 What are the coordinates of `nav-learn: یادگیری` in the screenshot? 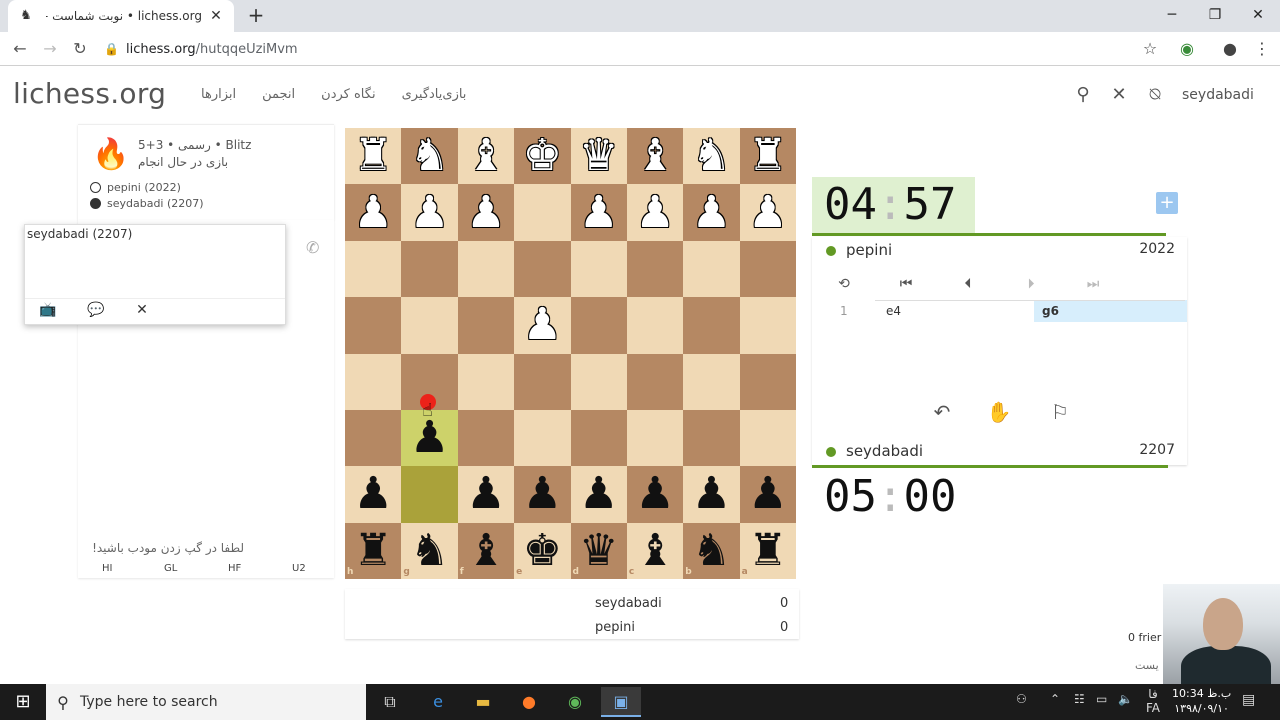 It's located at (422, 94).